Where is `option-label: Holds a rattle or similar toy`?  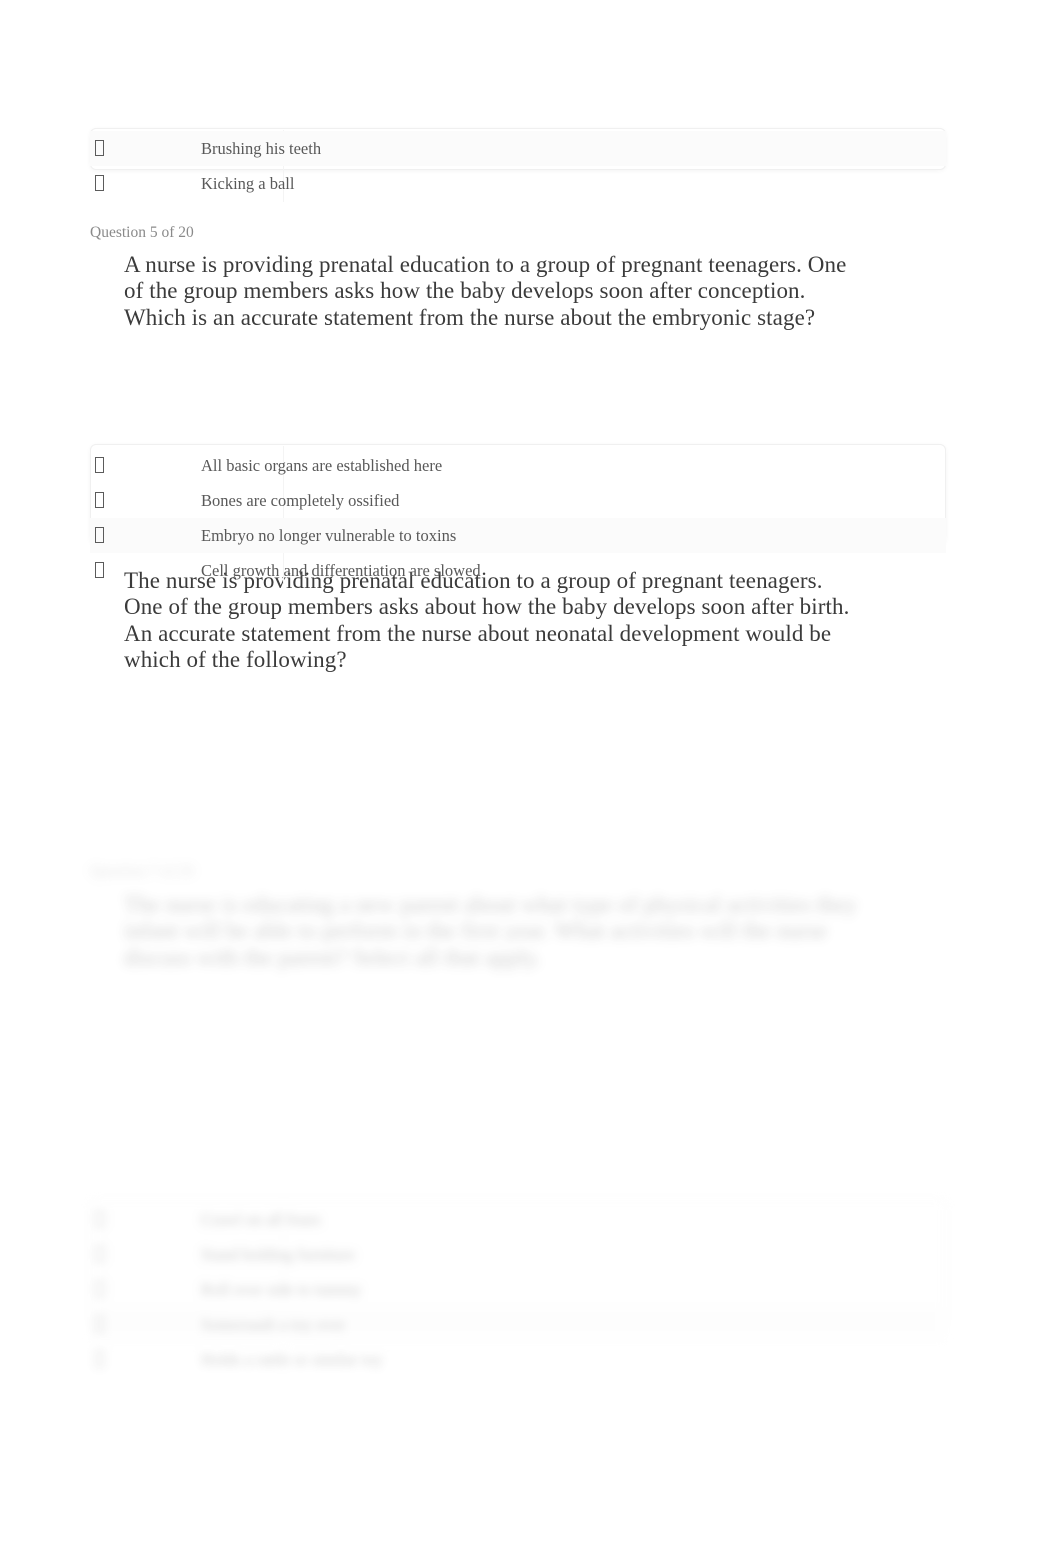
option-label: Holds a rattle or similar toy is located at coordinates (292, 1359).